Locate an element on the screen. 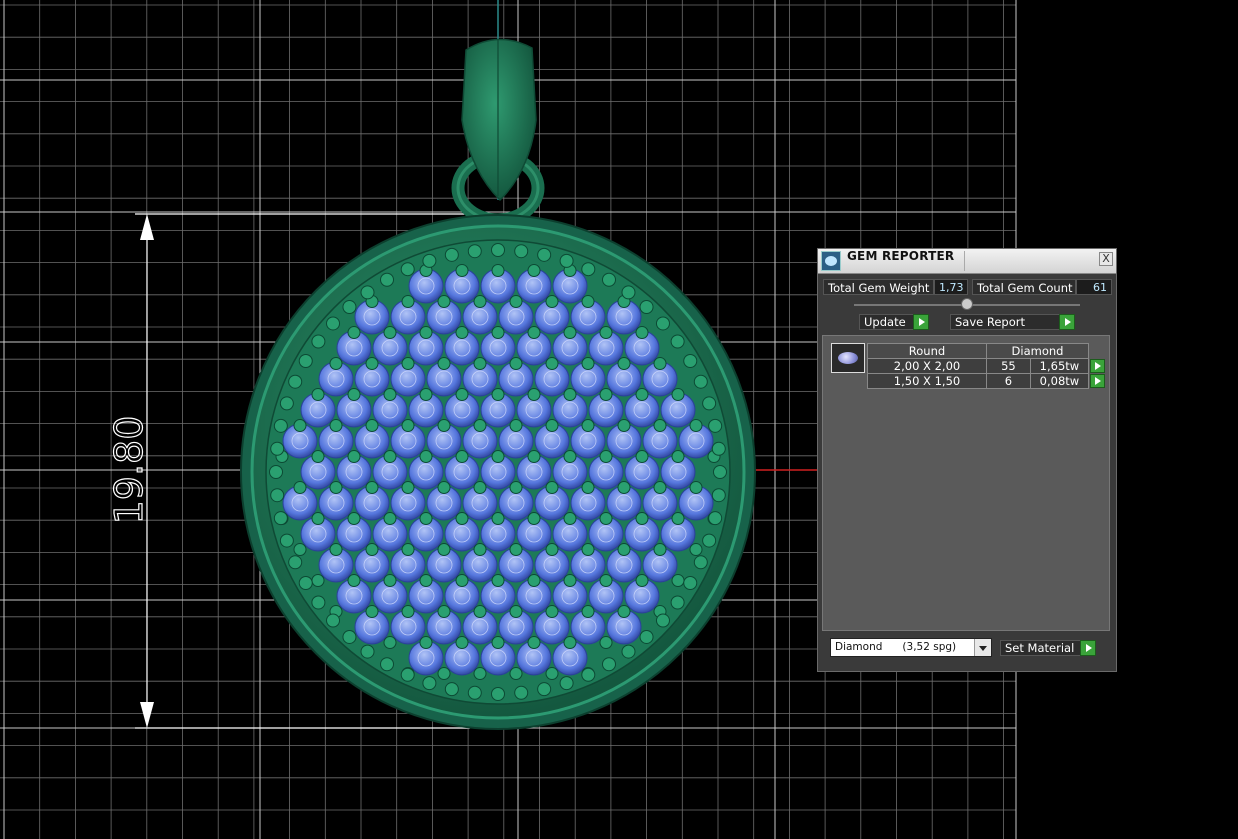 This screenshot has height=839, width=1238. round-diamond-icon is located at coordinates (848, 358).